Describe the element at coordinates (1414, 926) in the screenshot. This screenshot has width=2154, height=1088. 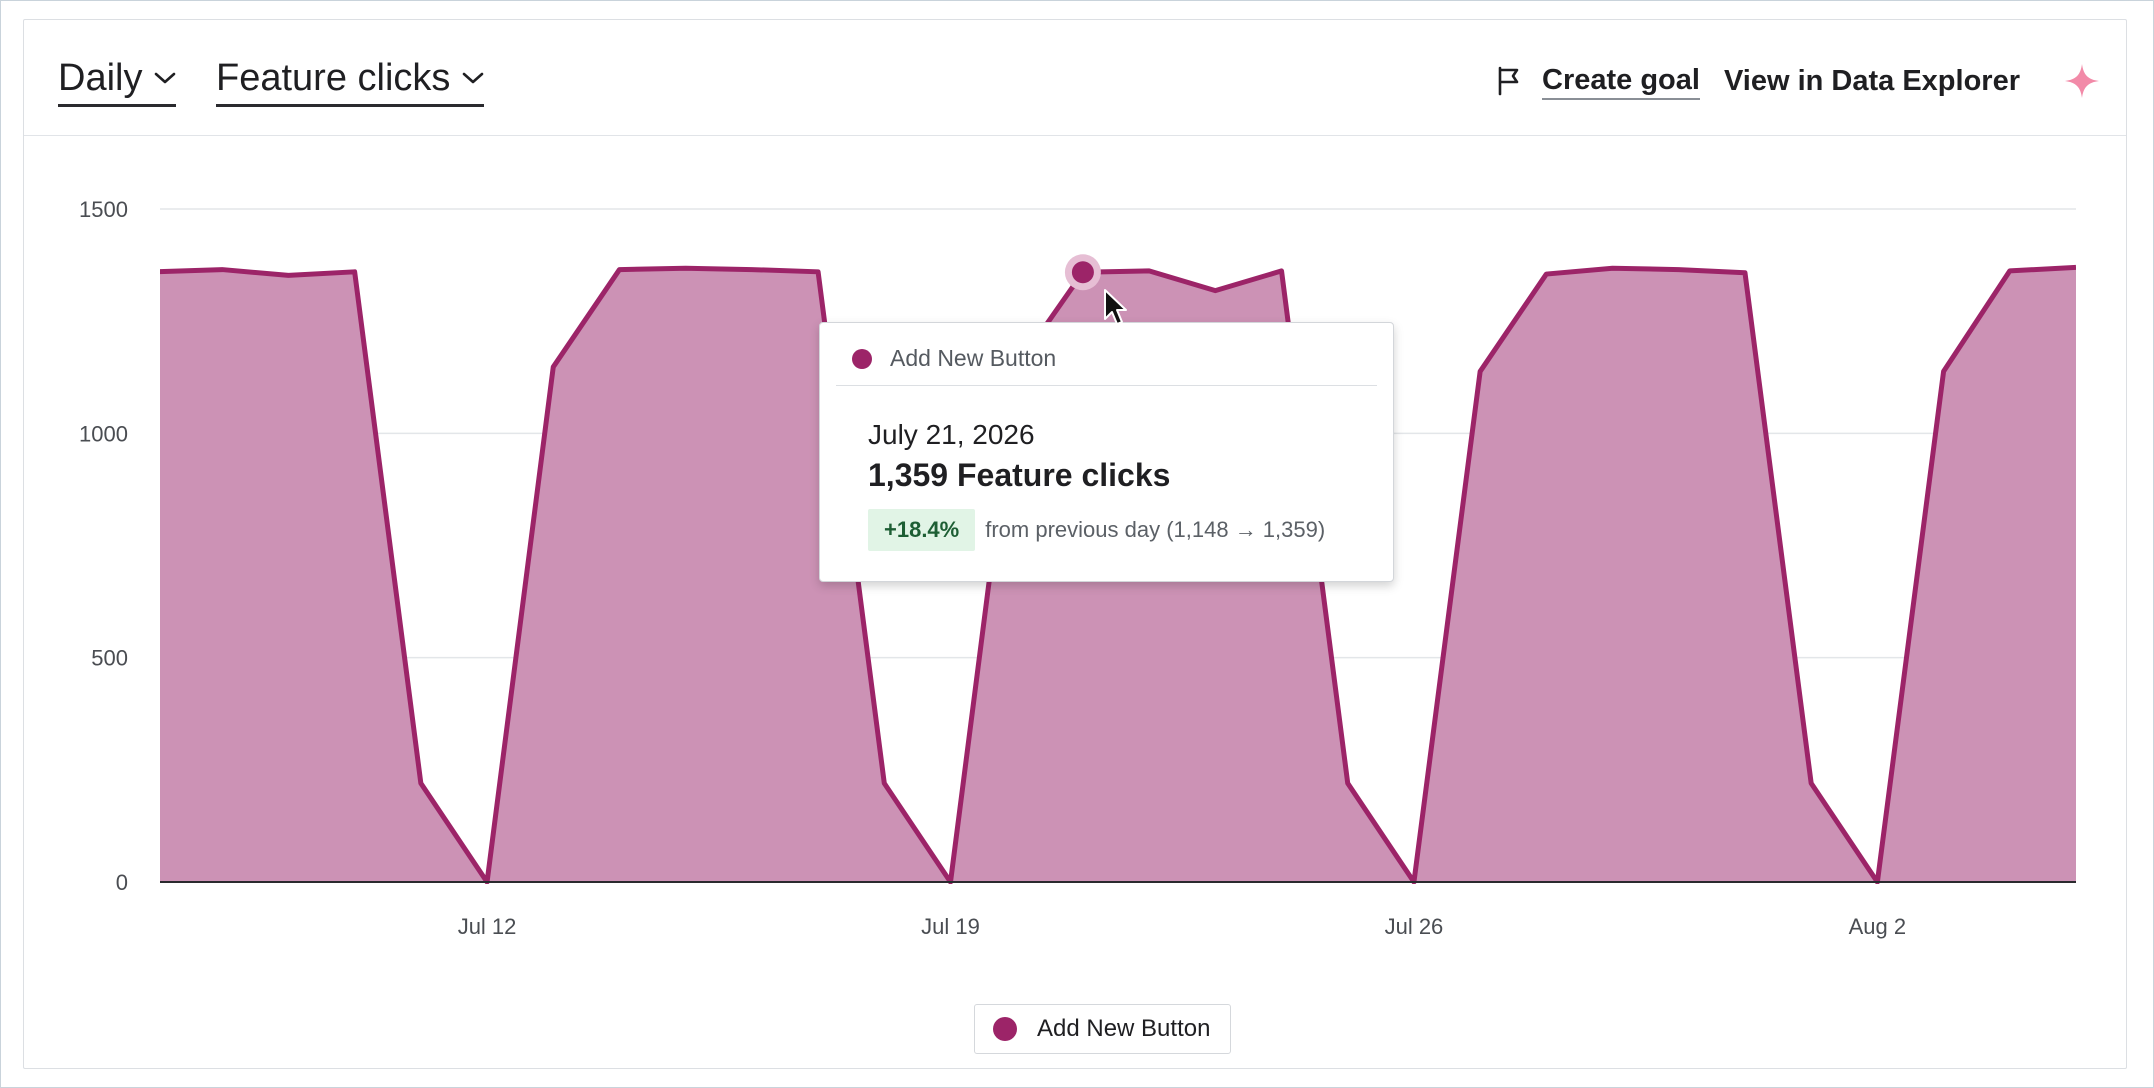
I see `x-tick-label: Jul 26` at that location.